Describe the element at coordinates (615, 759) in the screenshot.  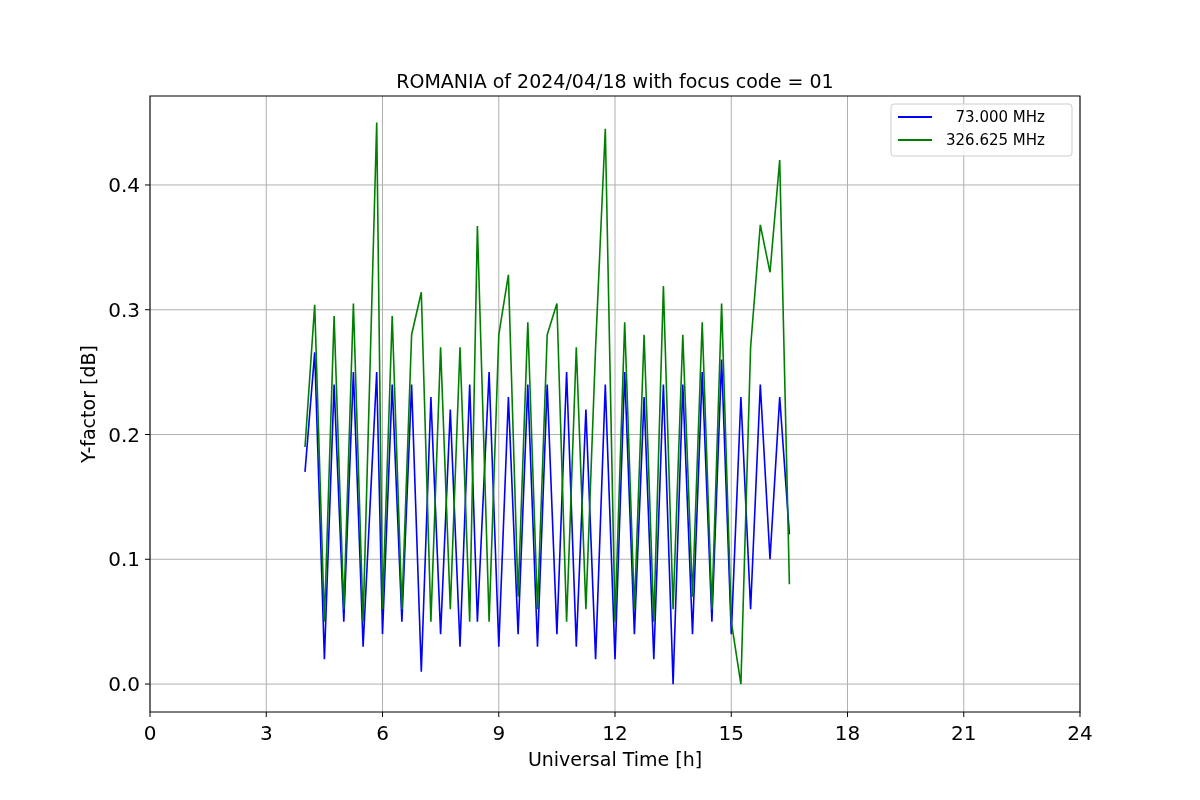
I see `x-axis-label: Universal Time [h]` at that location.